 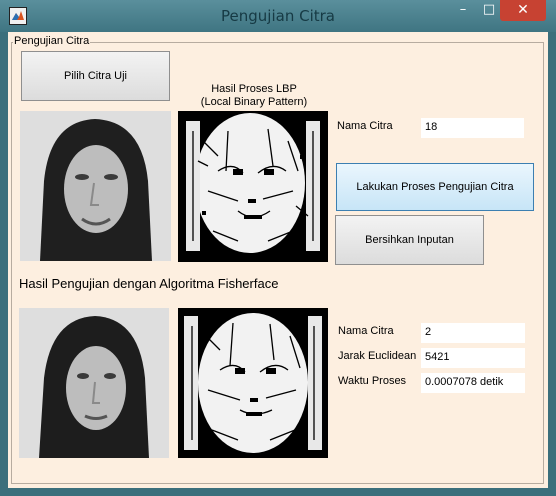 What do you see at coordinates (278, 16) in the screenshot?
I see `title-bar: Pengujian Citra – □ ✕` at bounding box center [278, 16].